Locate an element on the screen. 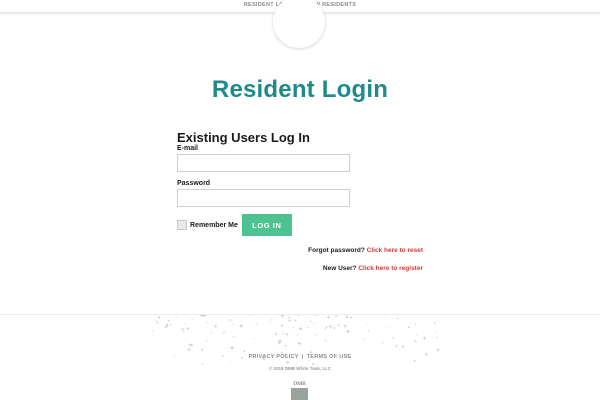 The image size is (600, 400). page-title: Resident Login is located at coordinates (300, 89).